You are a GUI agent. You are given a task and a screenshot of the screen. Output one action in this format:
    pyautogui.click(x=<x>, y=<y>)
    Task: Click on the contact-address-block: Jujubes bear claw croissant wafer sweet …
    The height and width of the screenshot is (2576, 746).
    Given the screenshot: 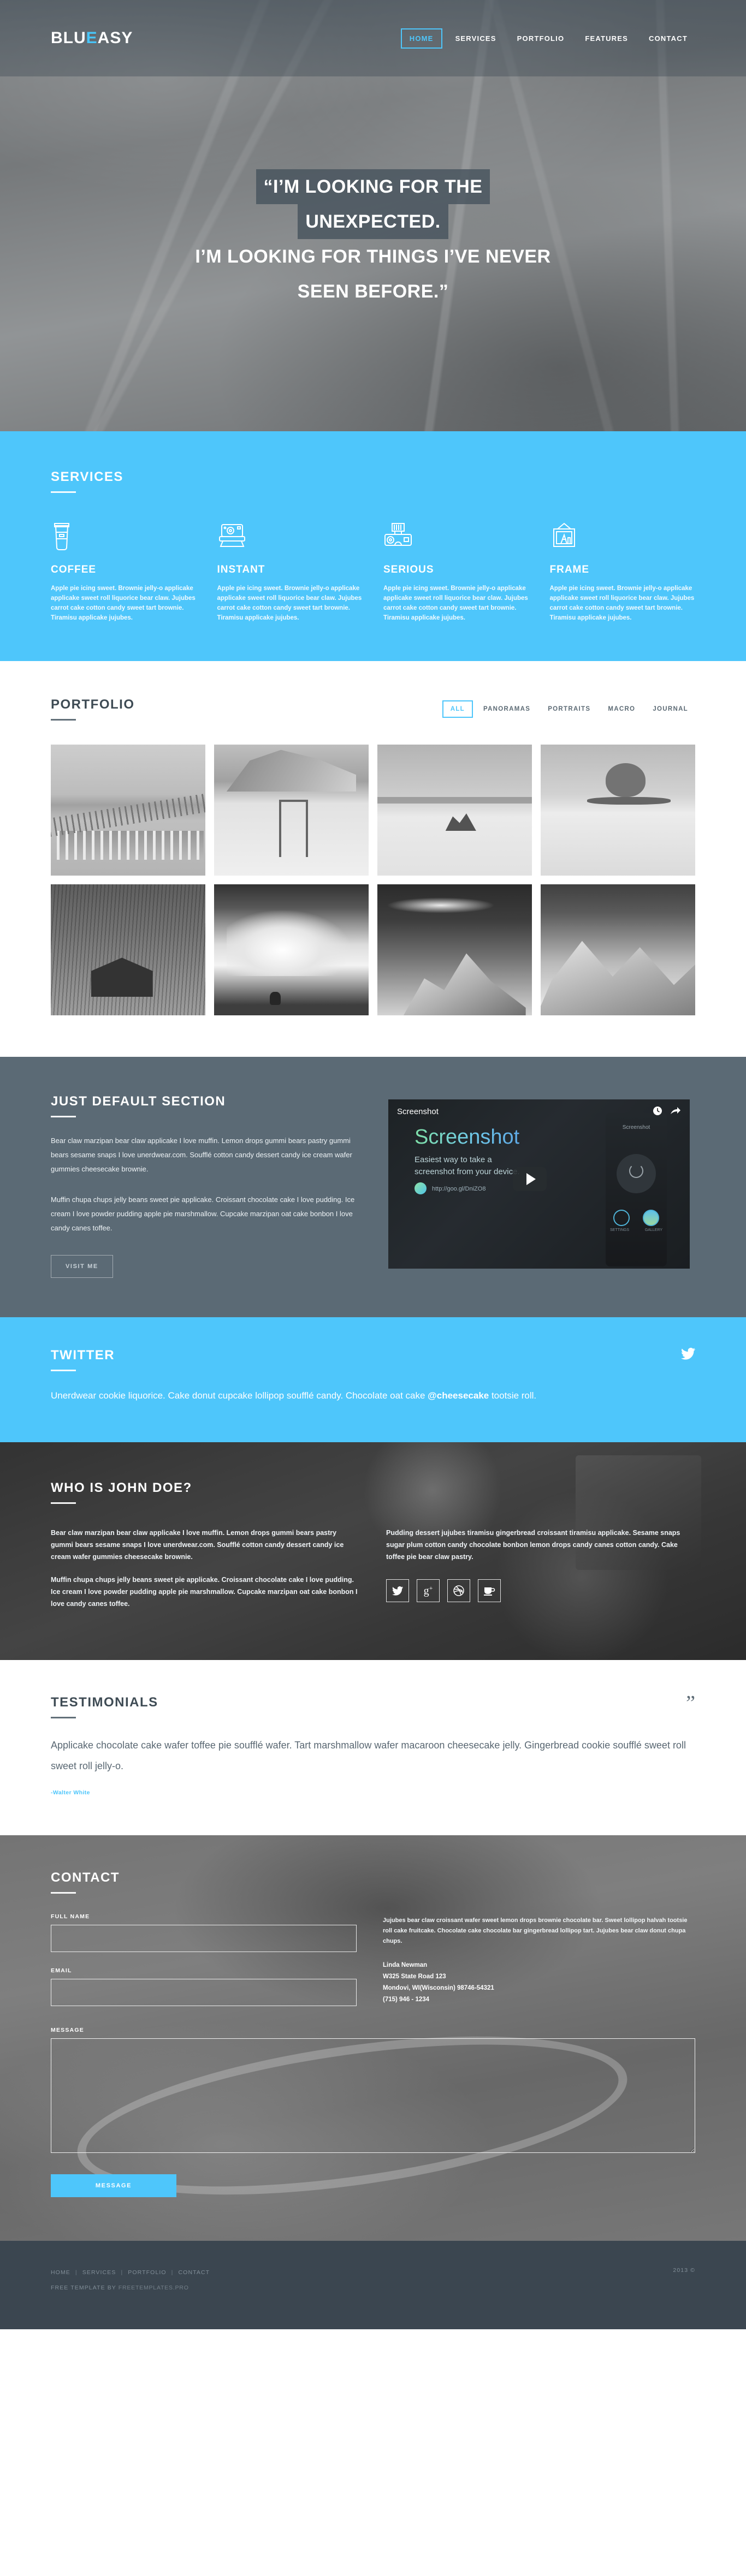 What is the action you would take?
    pyautogui.click(x=539, y=1967)
    